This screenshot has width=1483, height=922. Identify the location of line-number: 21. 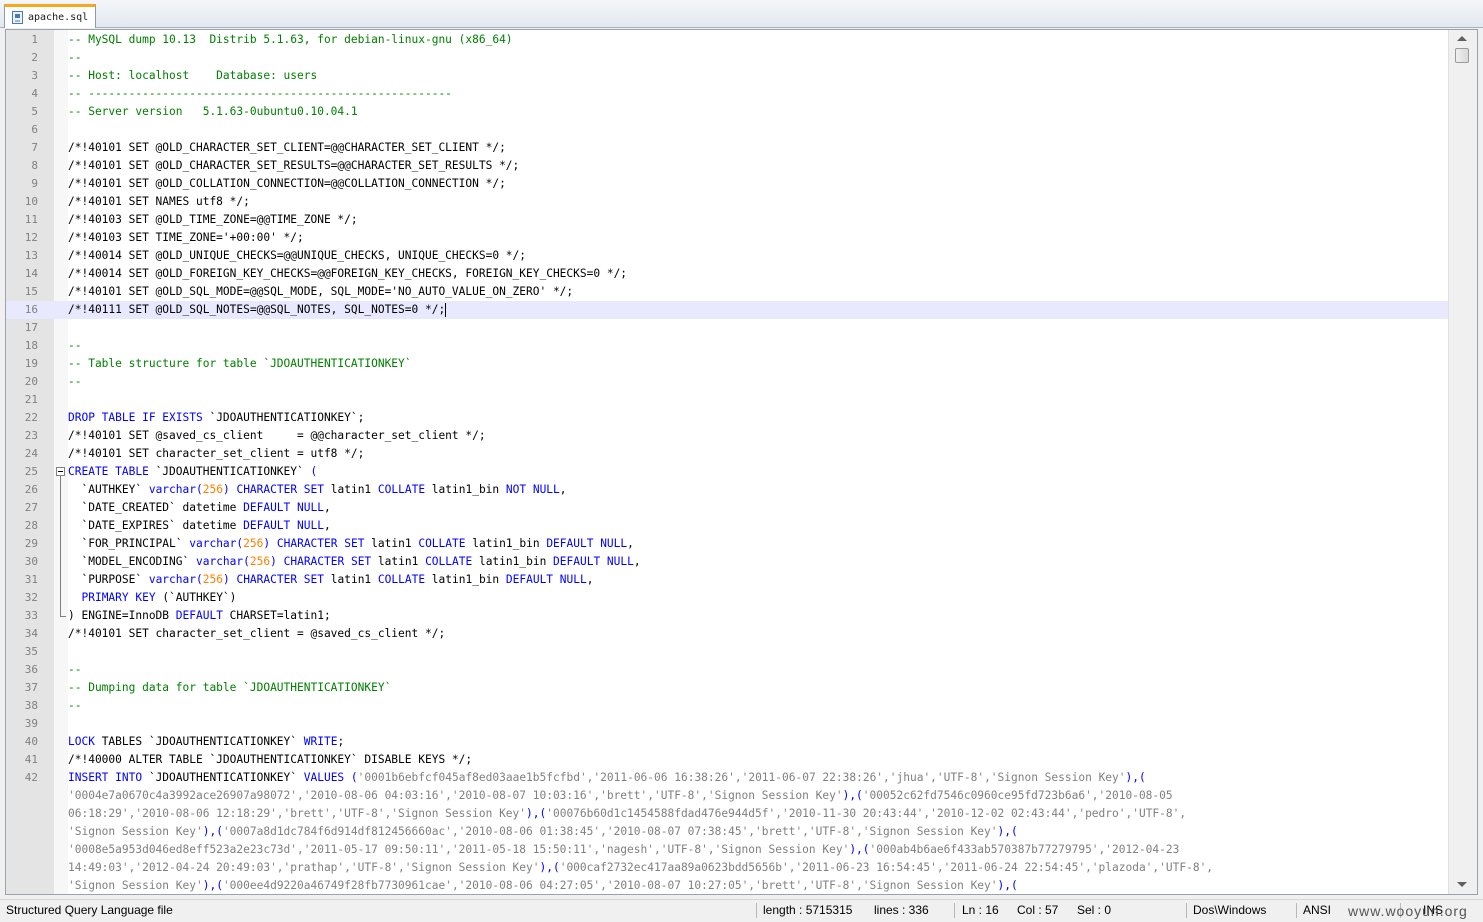
(31, 399).